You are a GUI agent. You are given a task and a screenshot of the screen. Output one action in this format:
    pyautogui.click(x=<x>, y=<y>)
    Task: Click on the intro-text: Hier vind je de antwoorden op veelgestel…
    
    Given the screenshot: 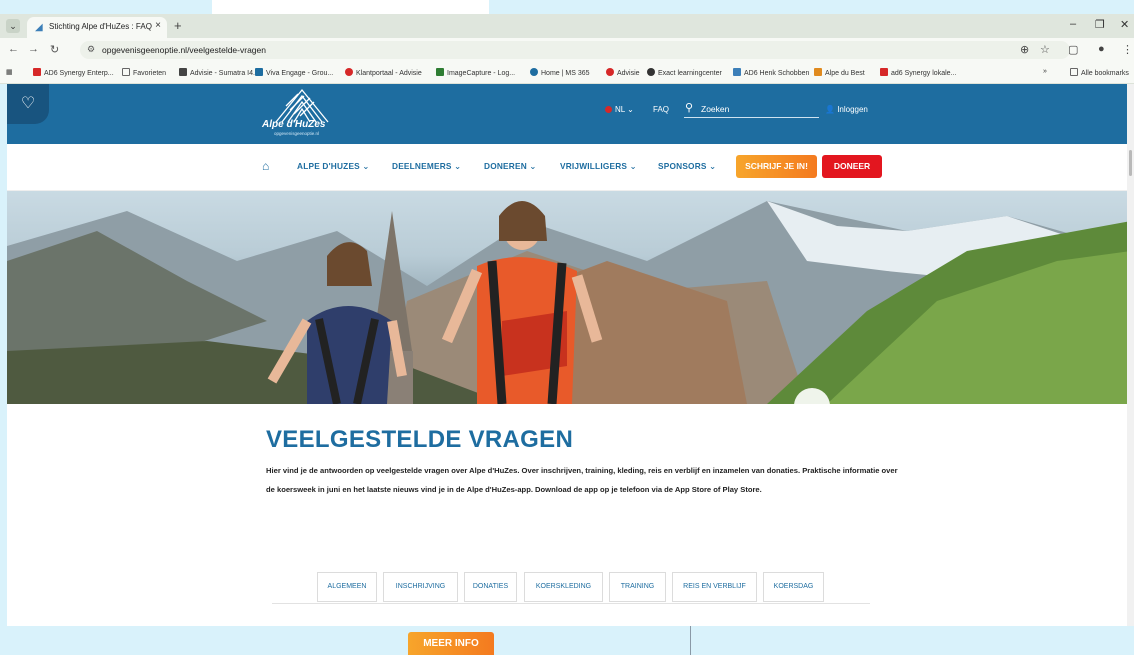 What is the action you would take?
    pyautogui.click(x=582, y=480)
    